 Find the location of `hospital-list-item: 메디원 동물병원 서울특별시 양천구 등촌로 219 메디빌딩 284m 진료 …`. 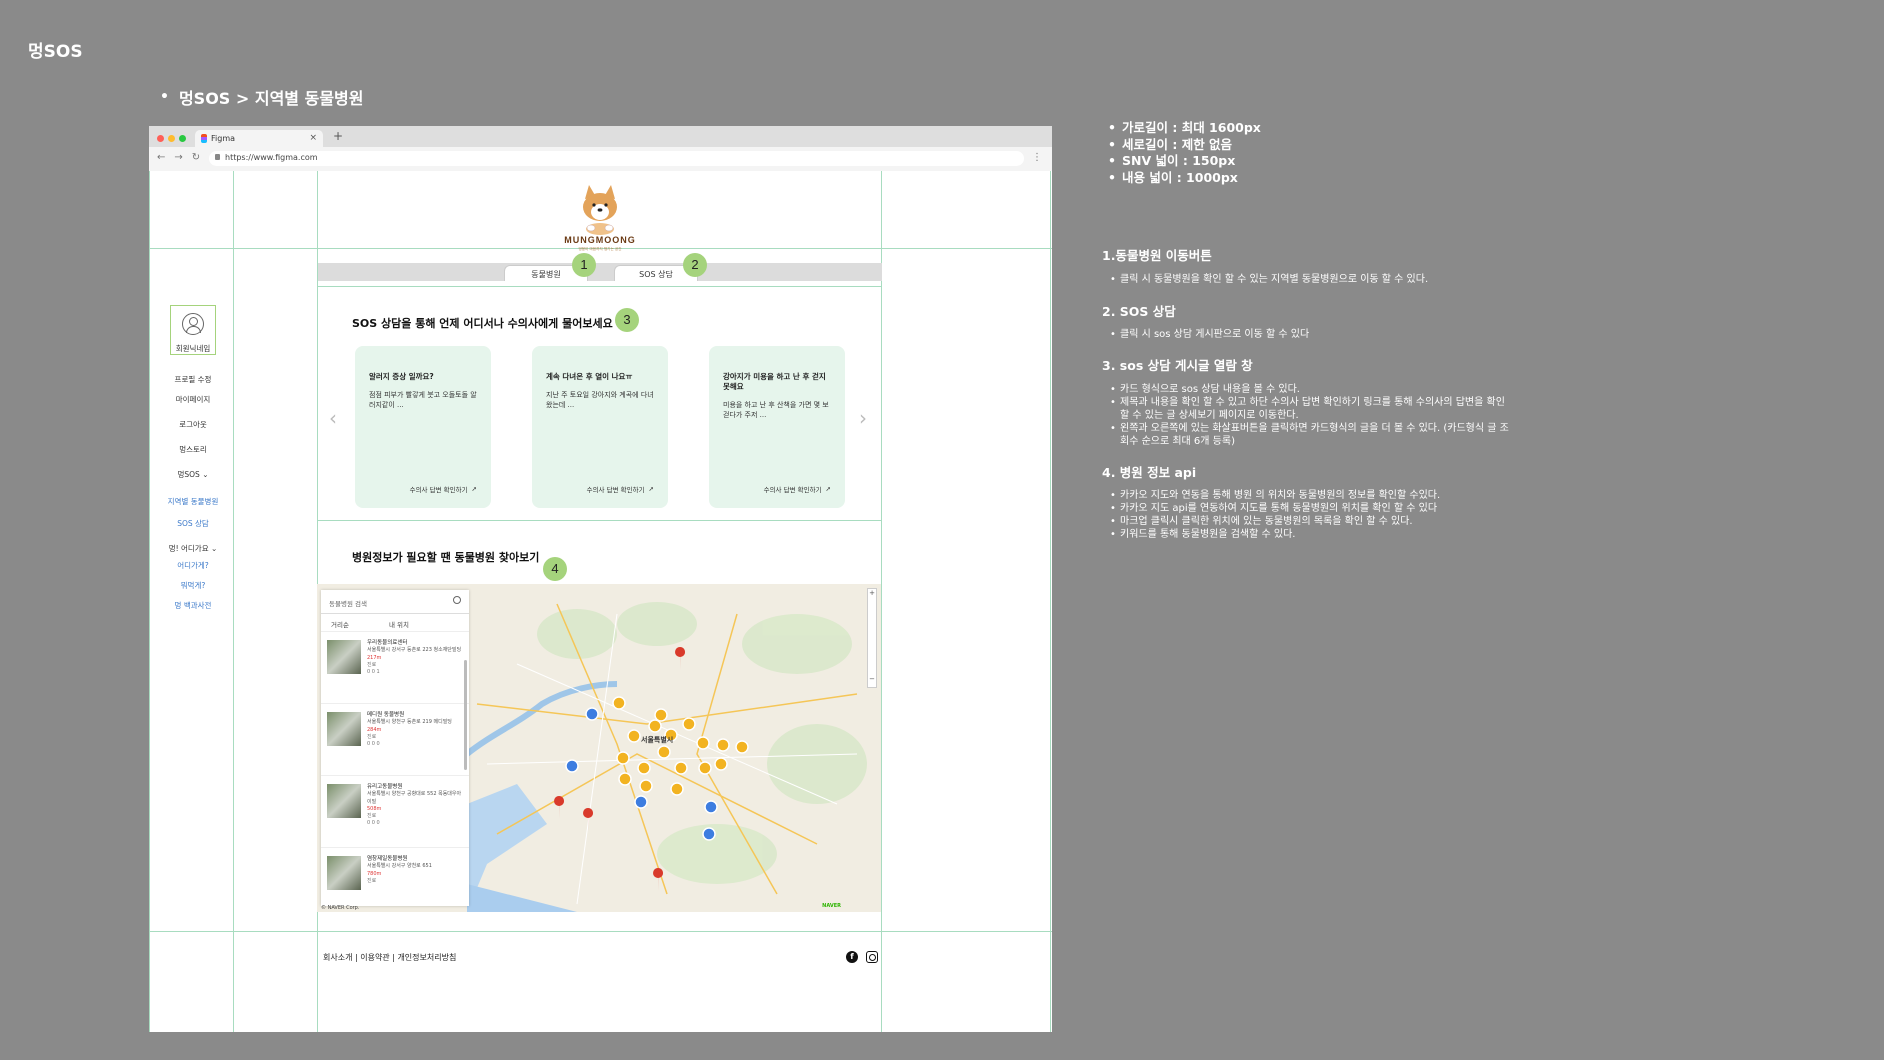

hospital-list-item: 메디원 동물병원 서울특별시 양천구 등촌로 219 메디빌딩 284m 진료 … is located at coordinates (395, 740).